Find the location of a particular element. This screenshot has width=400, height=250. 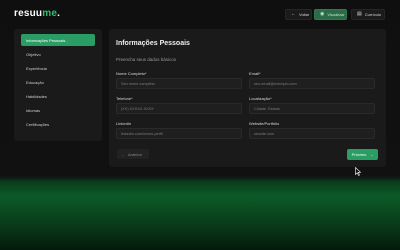

preview-button: ◉ Visualizar is located at coordinates (330, 14).